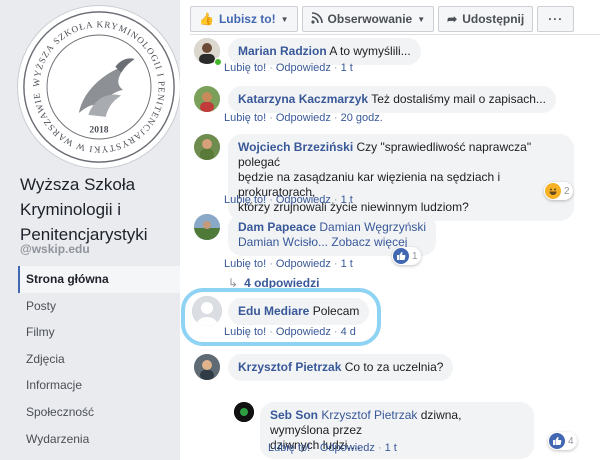 The height and width of the screenshot is (460, 600). I want to click on see-more-link: Zobacz więcej, so click(369, 242).